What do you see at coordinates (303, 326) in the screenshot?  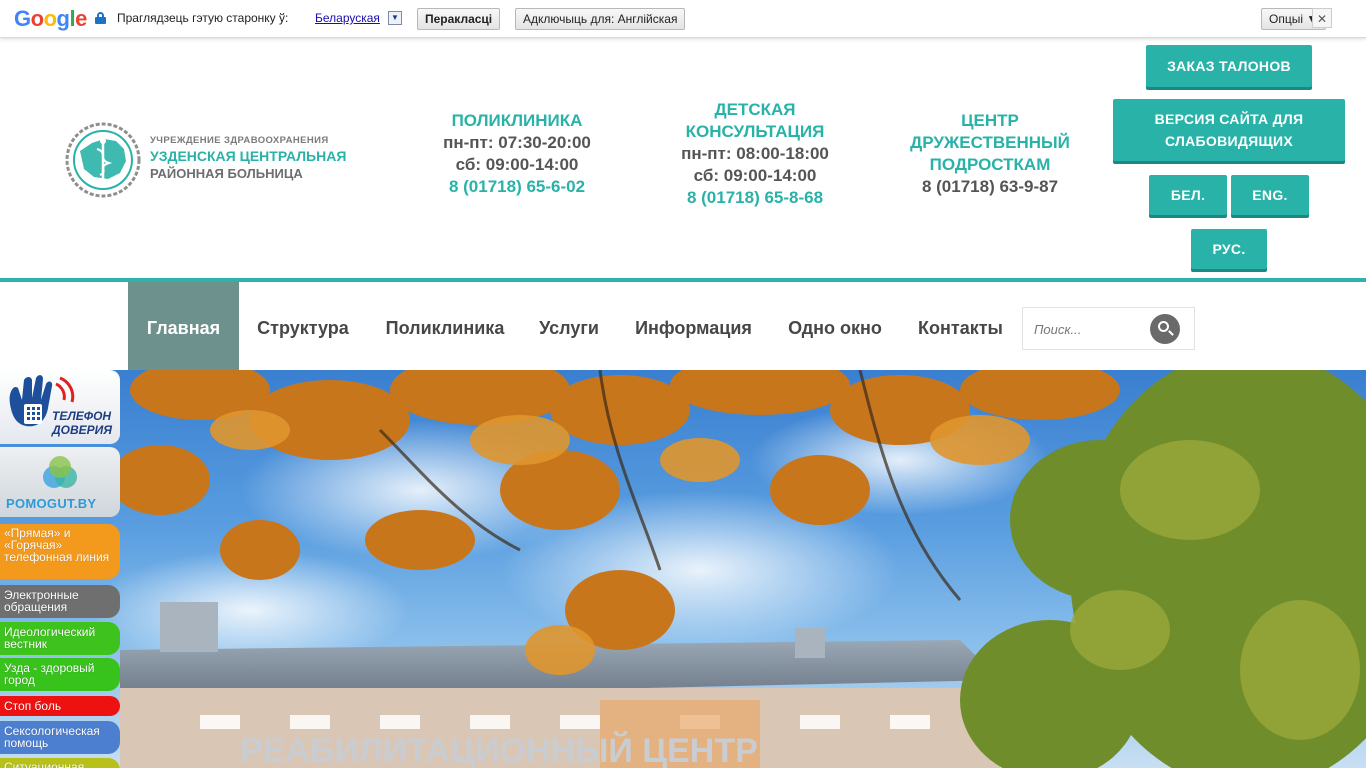 I see `nav-item-structure: Структура` at bounding box center [303, 326].